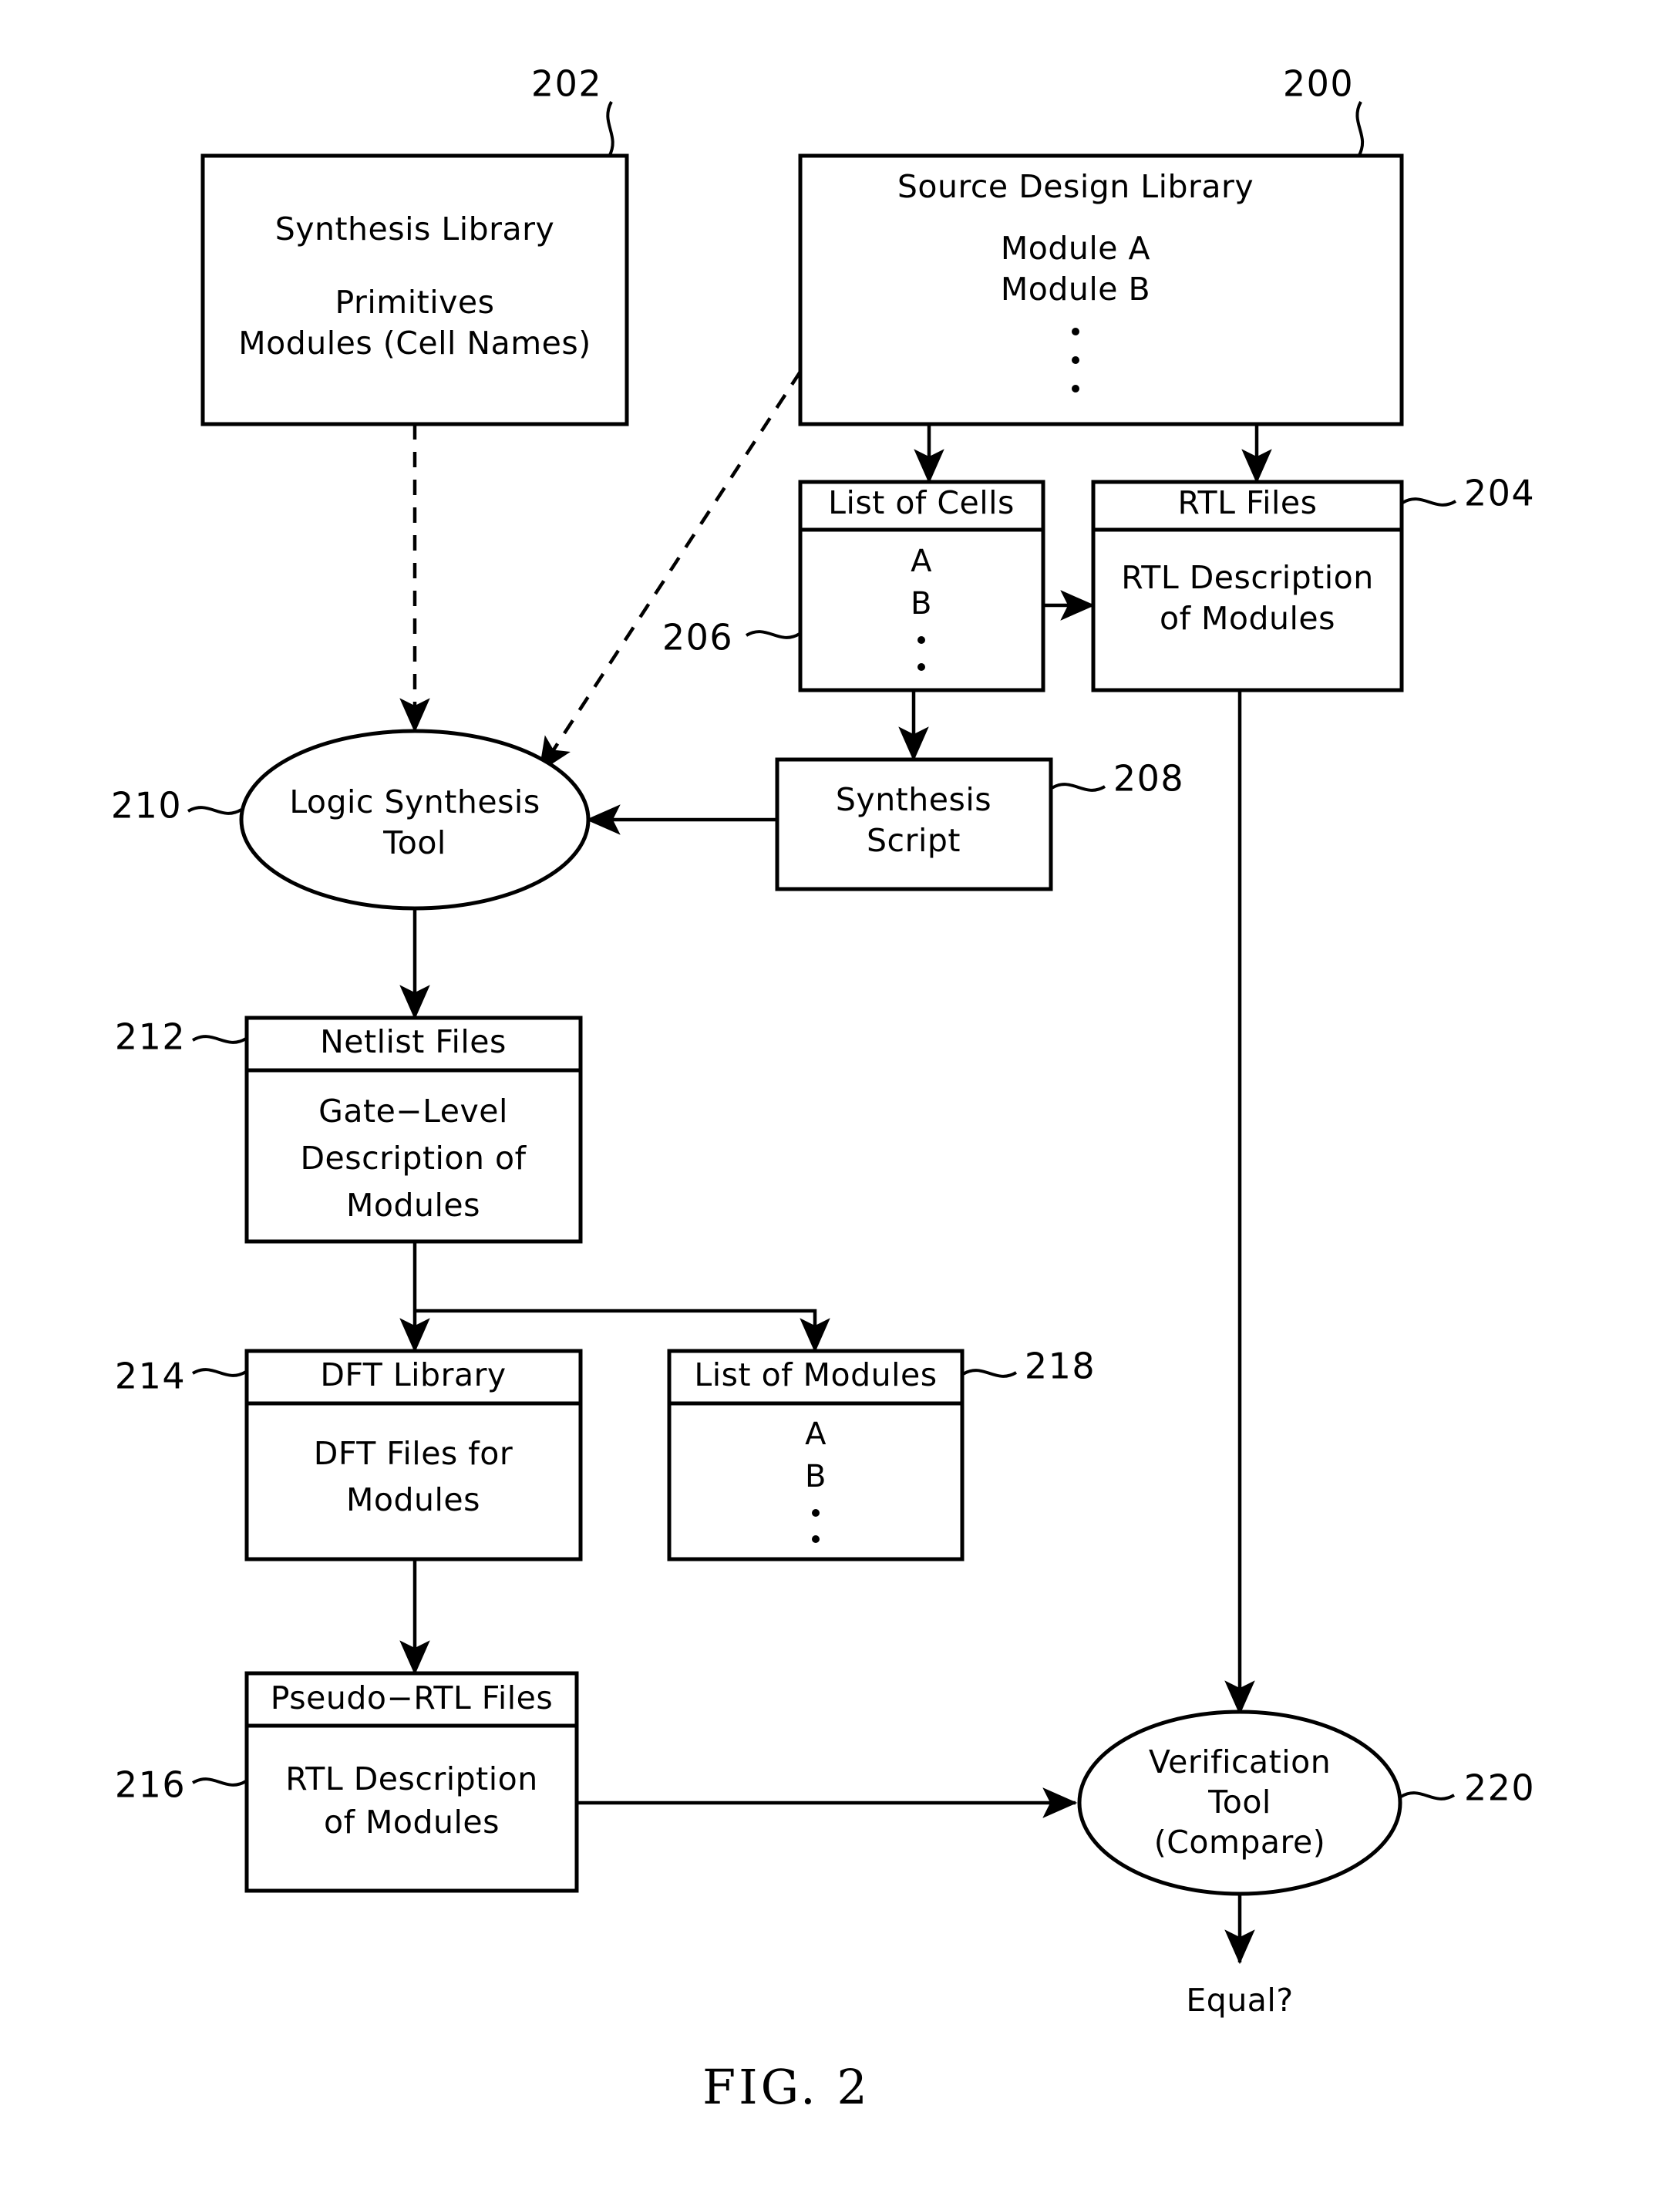  I want to click on logic-synthesis-tool-line-2: Tool, so click(414, 842).